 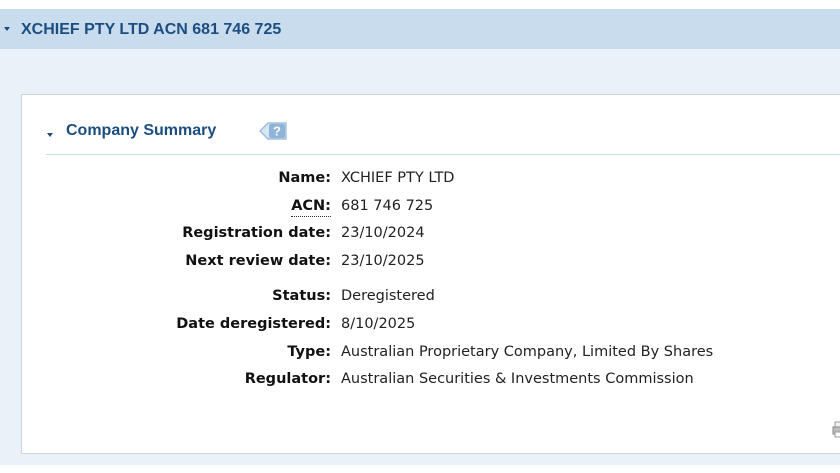 I want to click on field-label: Status:, so click(x=301, y=296).